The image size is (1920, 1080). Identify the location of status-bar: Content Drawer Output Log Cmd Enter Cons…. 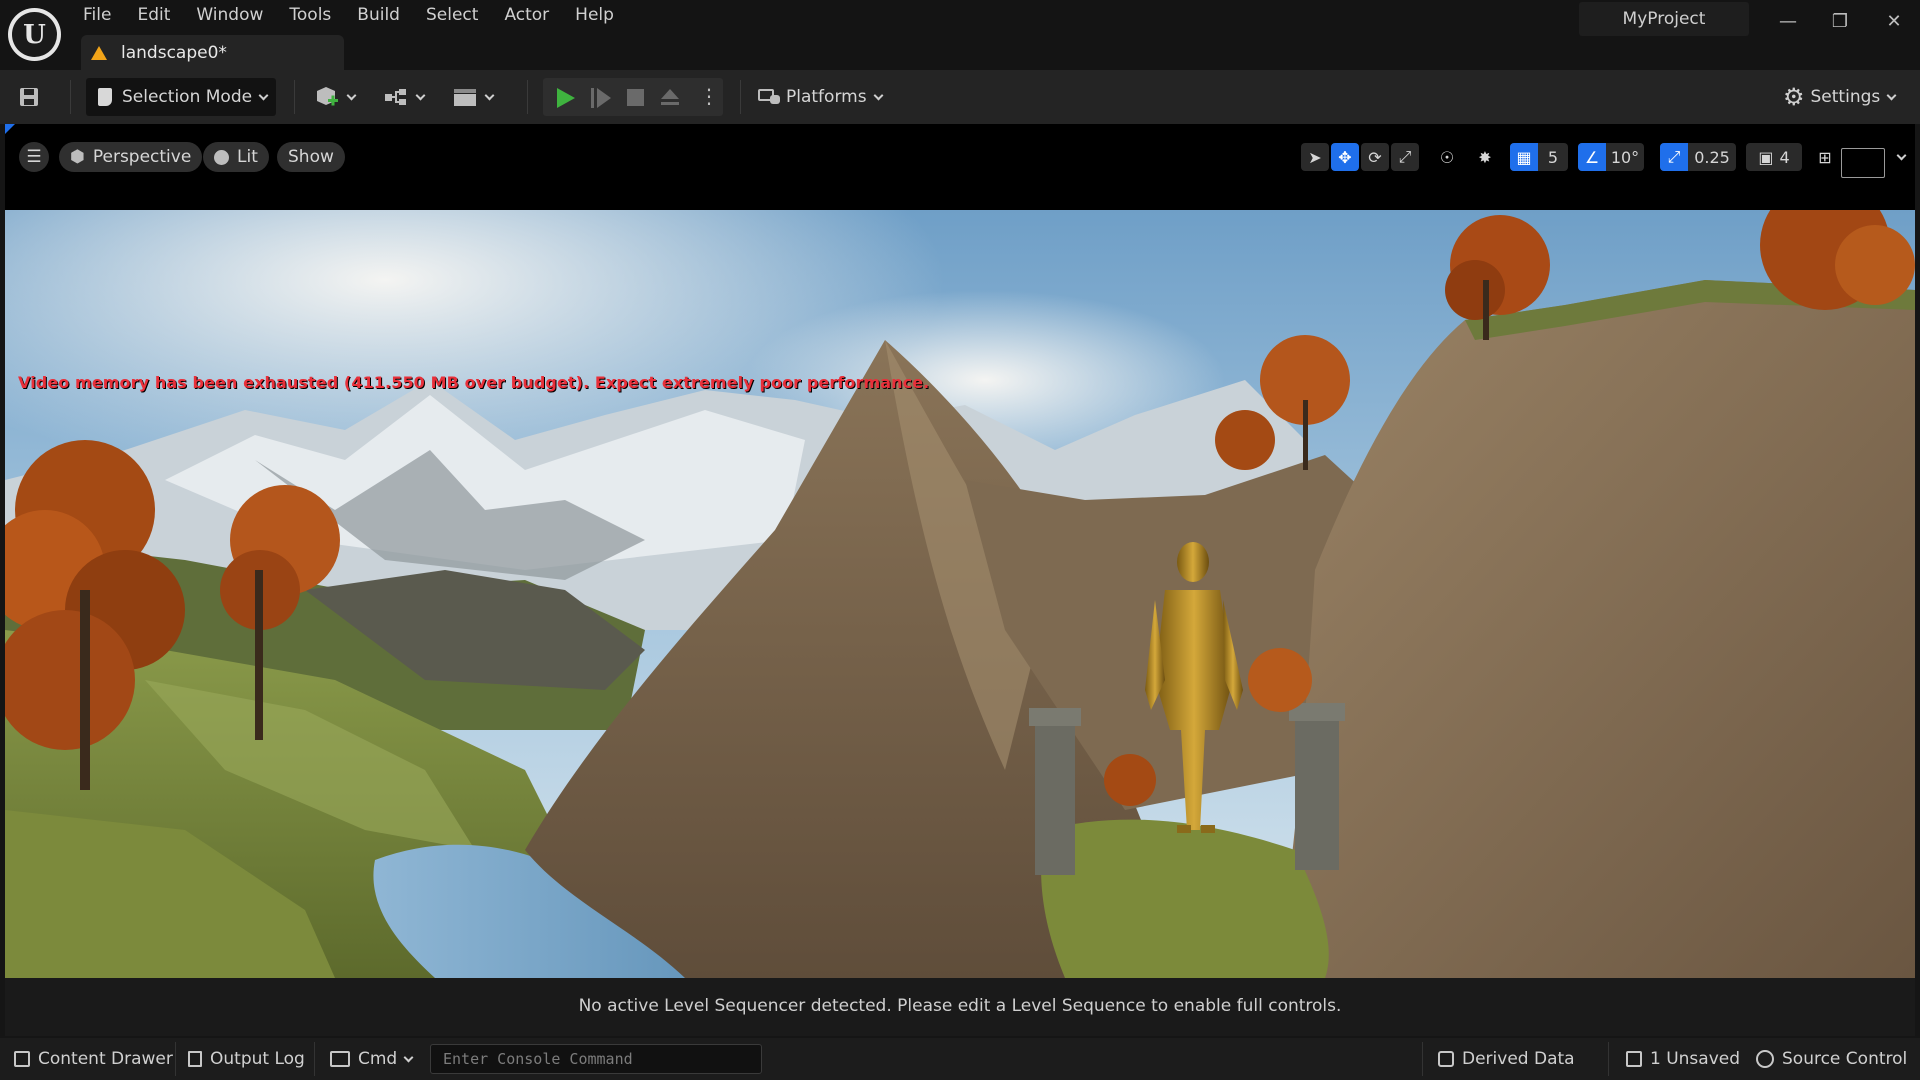
(960, 1059).